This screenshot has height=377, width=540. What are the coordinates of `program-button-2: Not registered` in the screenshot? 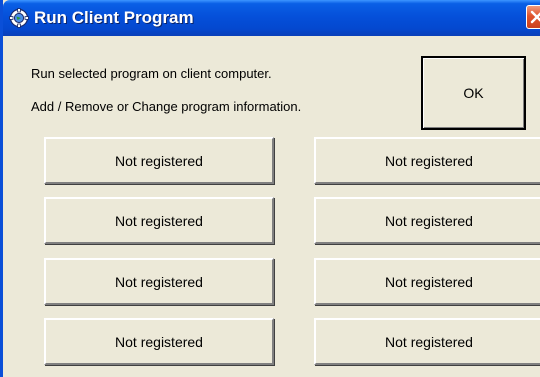 It's located at (427, 160).